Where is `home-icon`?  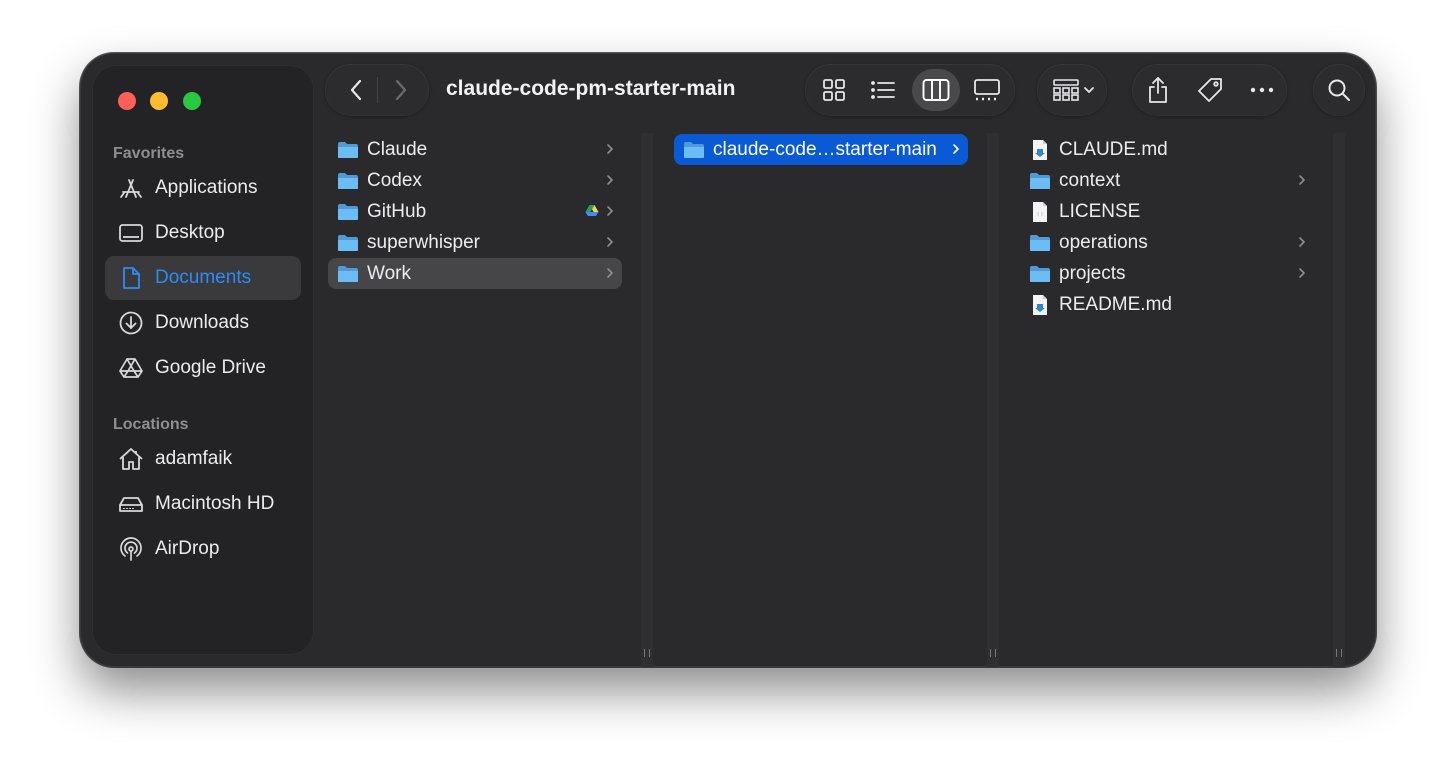
home-icon is located at coordinates (131, 459).